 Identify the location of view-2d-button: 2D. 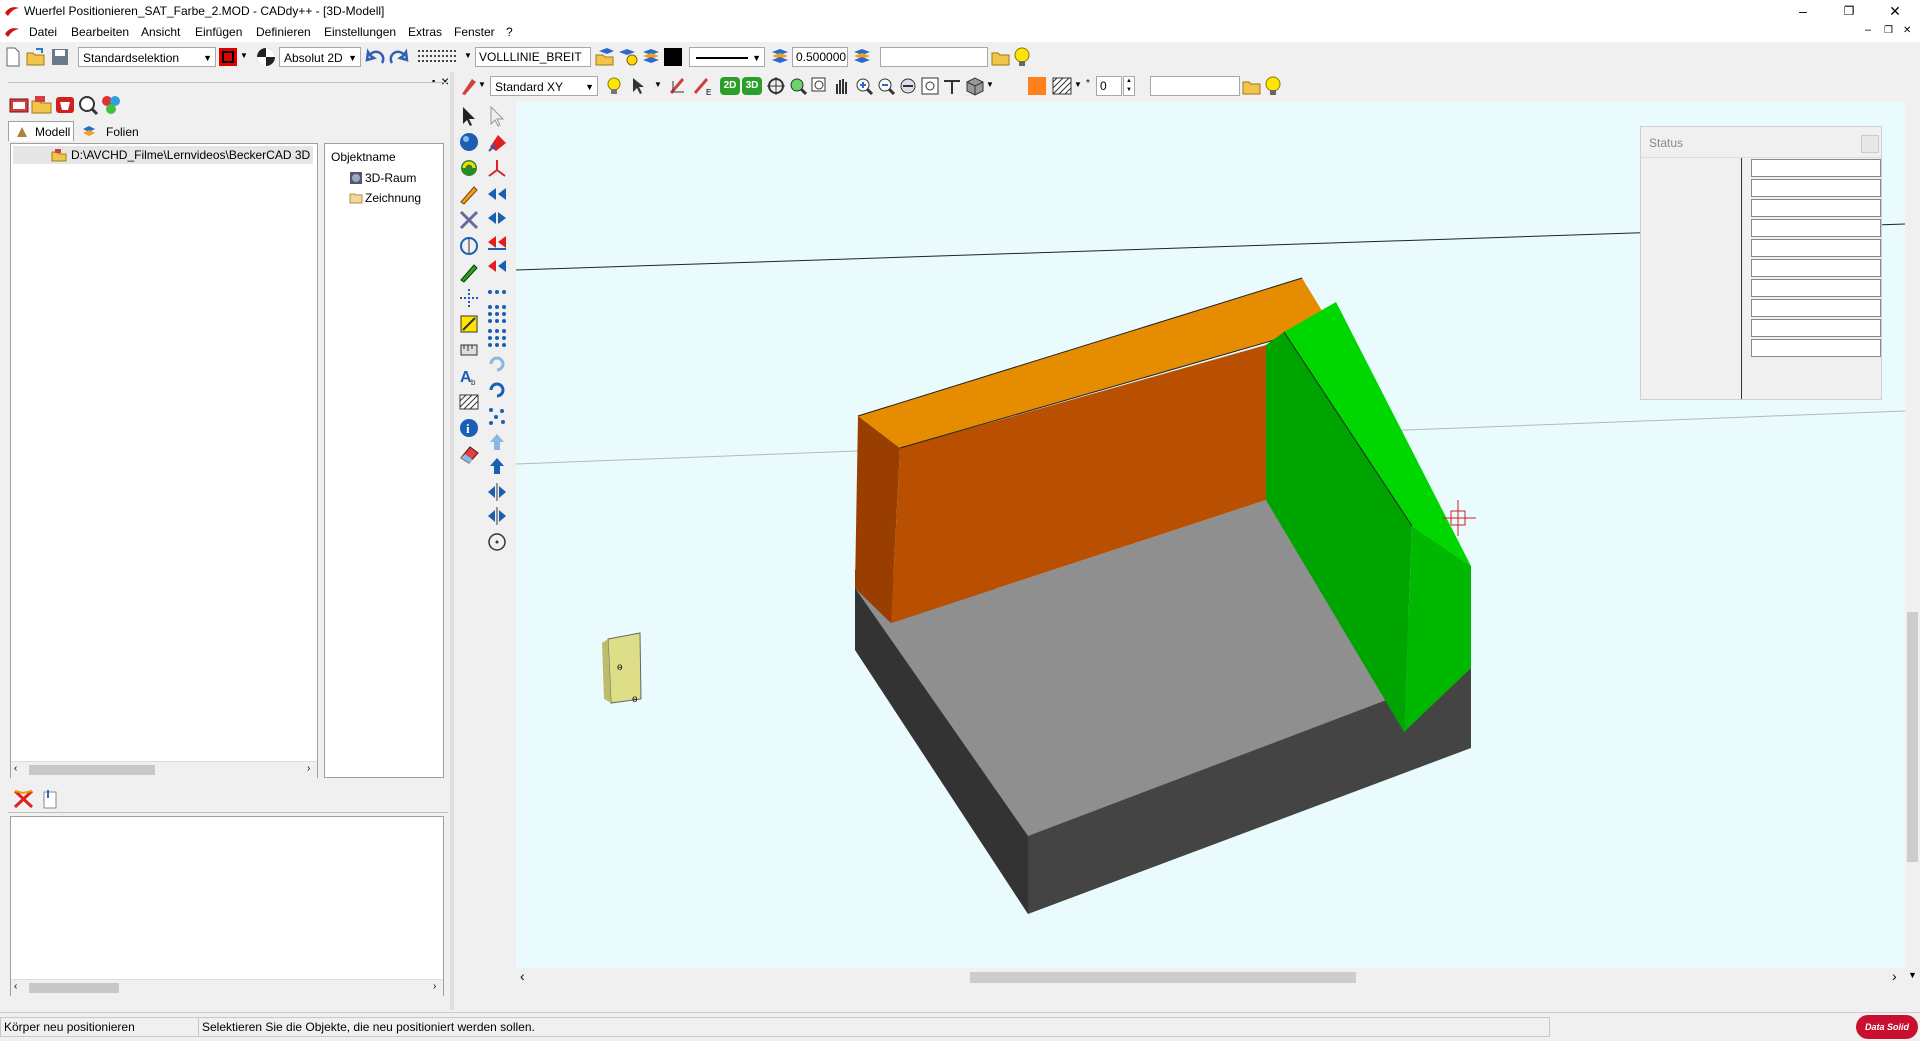
(730, 86).